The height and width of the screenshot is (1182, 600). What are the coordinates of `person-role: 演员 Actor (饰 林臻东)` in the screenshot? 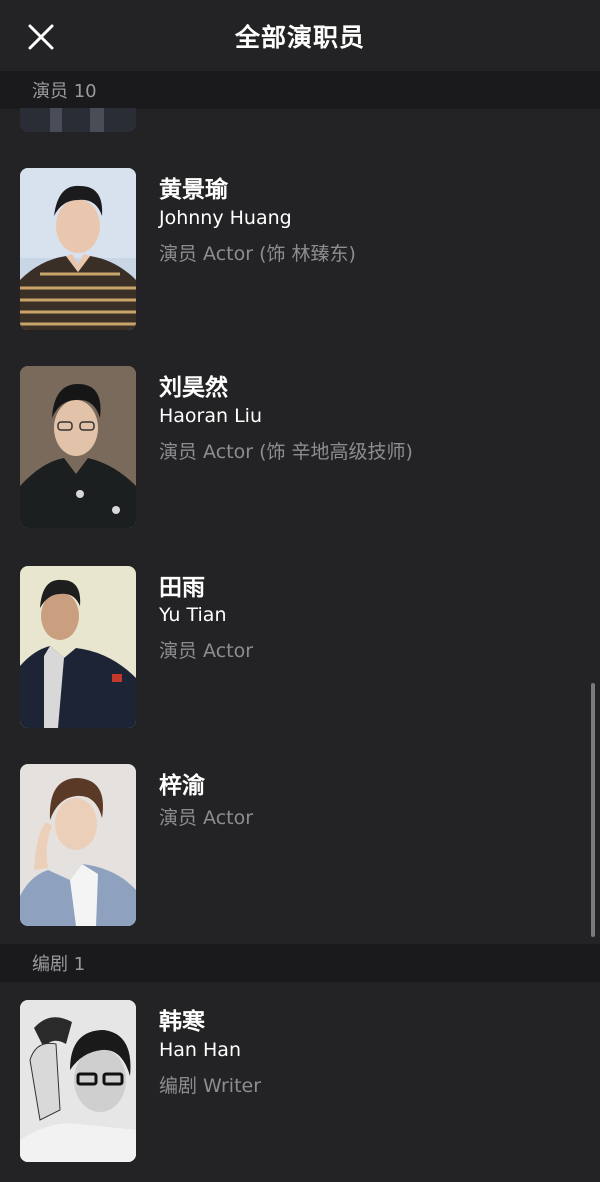 It's located at (257, 254).